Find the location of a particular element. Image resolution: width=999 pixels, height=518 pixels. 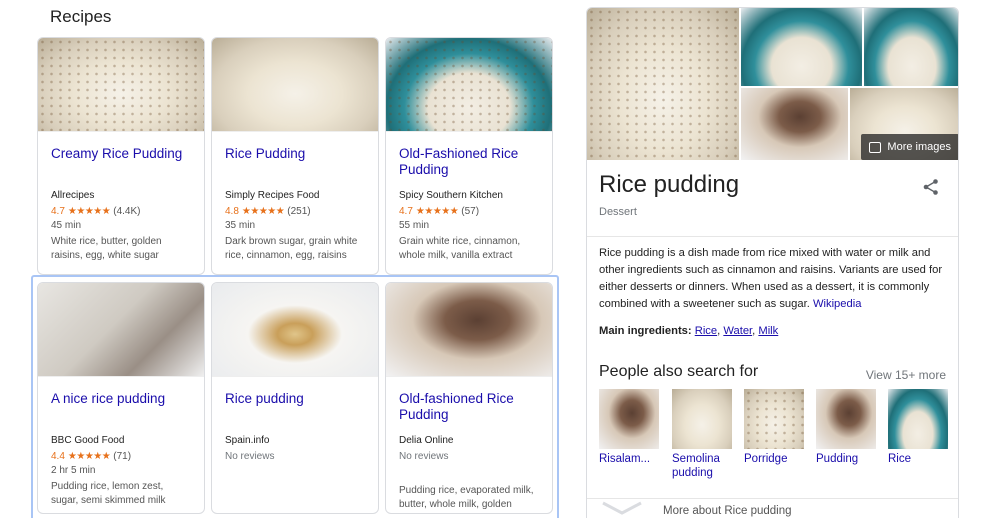

recipe-time: 55 min is located at coordinates (414, 225).